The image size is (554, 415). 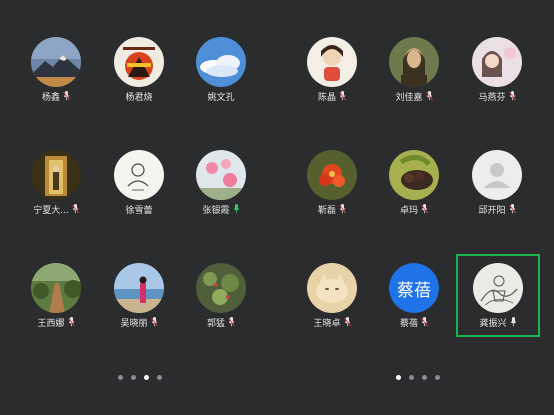 I want to click on plant-avatar-icon, so click(x=221, y=288).